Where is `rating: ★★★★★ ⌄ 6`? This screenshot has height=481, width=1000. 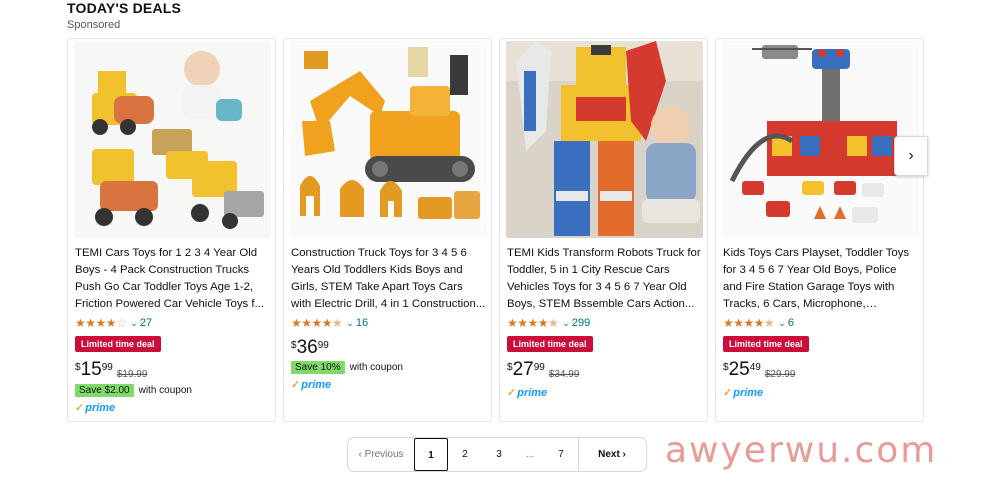
rating: ★★★★★ ⌄ 6 is located at coordinates (758, 323).